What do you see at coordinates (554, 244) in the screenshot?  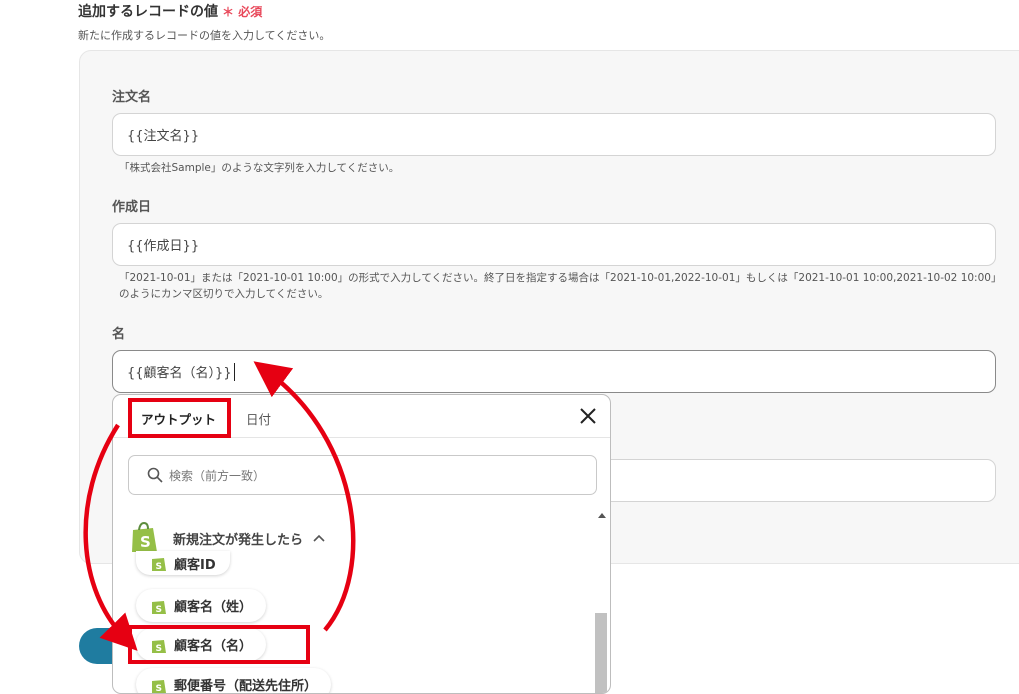 I see `created-date-input: {{作成日}}` at bounding box center [554, 244].